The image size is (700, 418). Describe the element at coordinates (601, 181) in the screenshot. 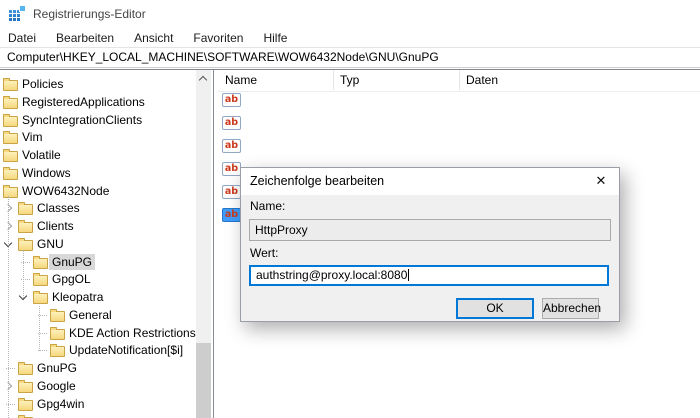

I see `close-icon: ✕` at that location.